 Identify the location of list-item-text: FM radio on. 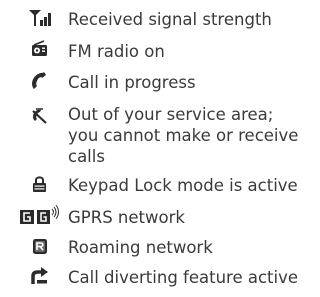
(116, 51).